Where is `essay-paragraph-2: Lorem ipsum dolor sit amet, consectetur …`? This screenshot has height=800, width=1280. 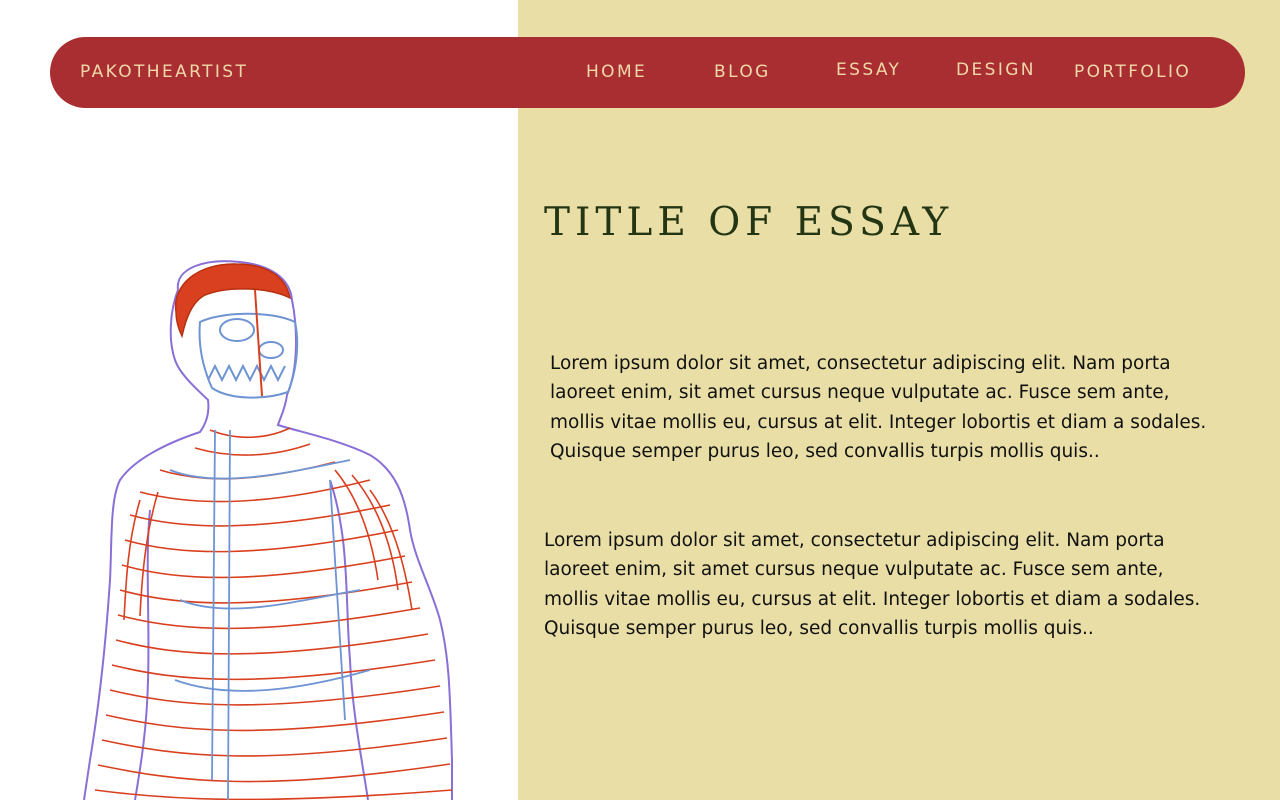 essay-paragraph-2: Lorem ipsum dolor sit amet, consectetur … is located at coordinates (872, 584).